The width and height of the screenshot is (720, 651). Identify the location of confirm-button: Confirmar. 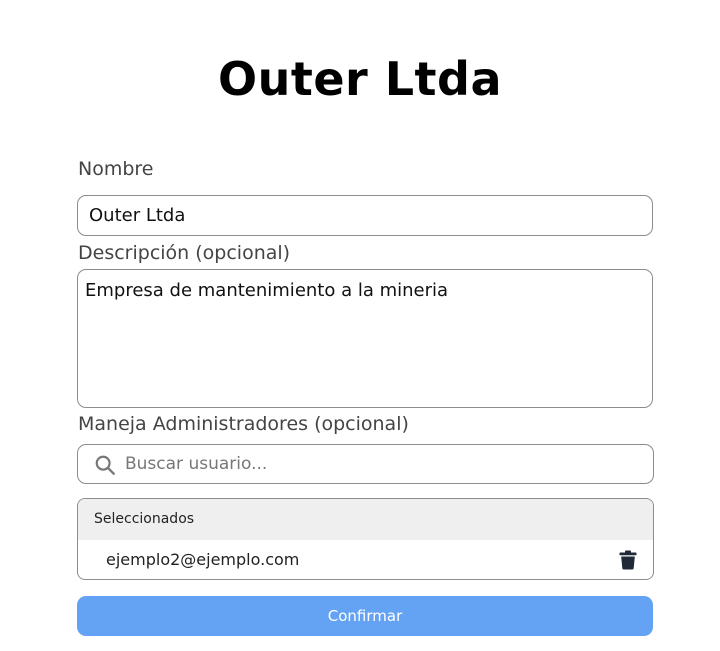
(365, 616).